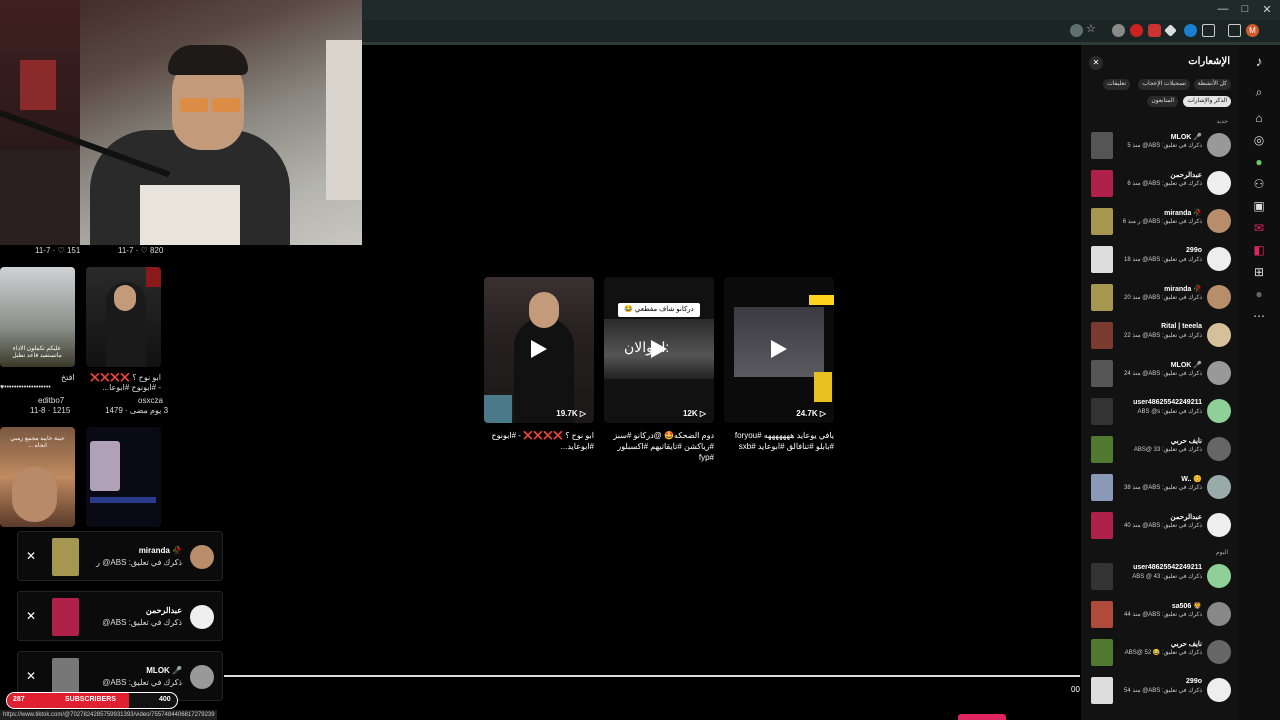  I want to click on notification-row: sa506 🦁 ذكرك في تعليق: ABS@ منذ 44, so click(1159, 615).